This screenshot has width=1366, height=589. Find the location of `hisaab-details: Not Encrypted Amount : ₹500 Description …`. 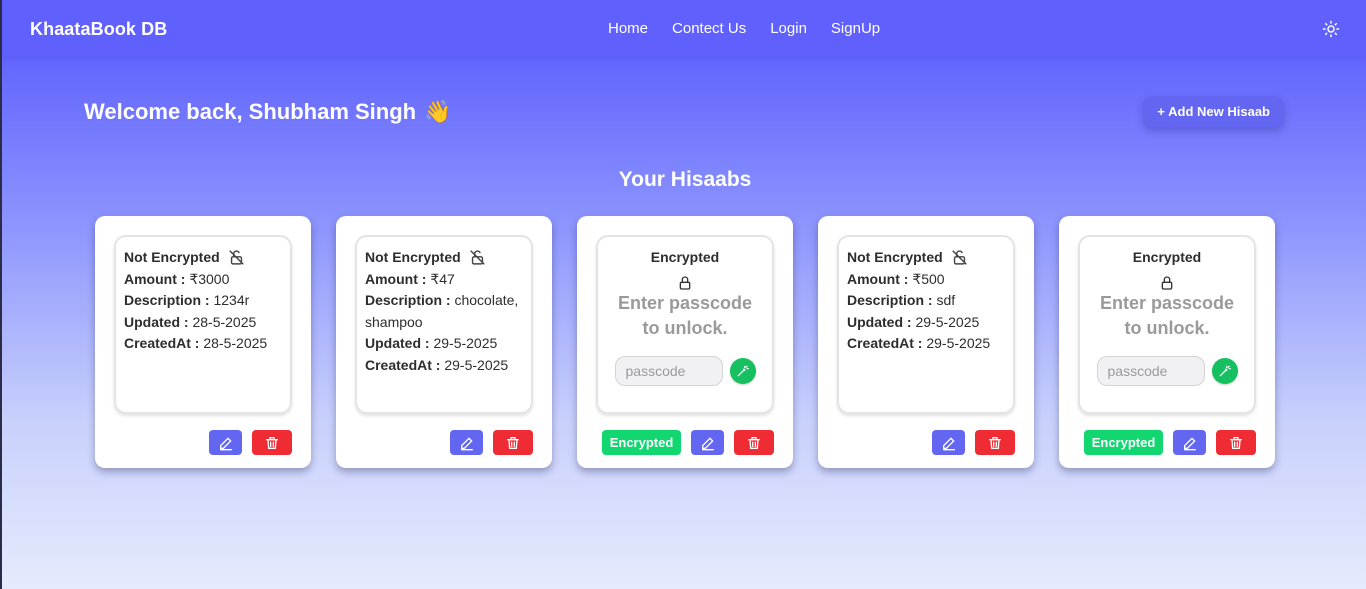

hisaab-details: Not Encrypted Amount : ₹500 Description … is located at coordinates (926, 324).